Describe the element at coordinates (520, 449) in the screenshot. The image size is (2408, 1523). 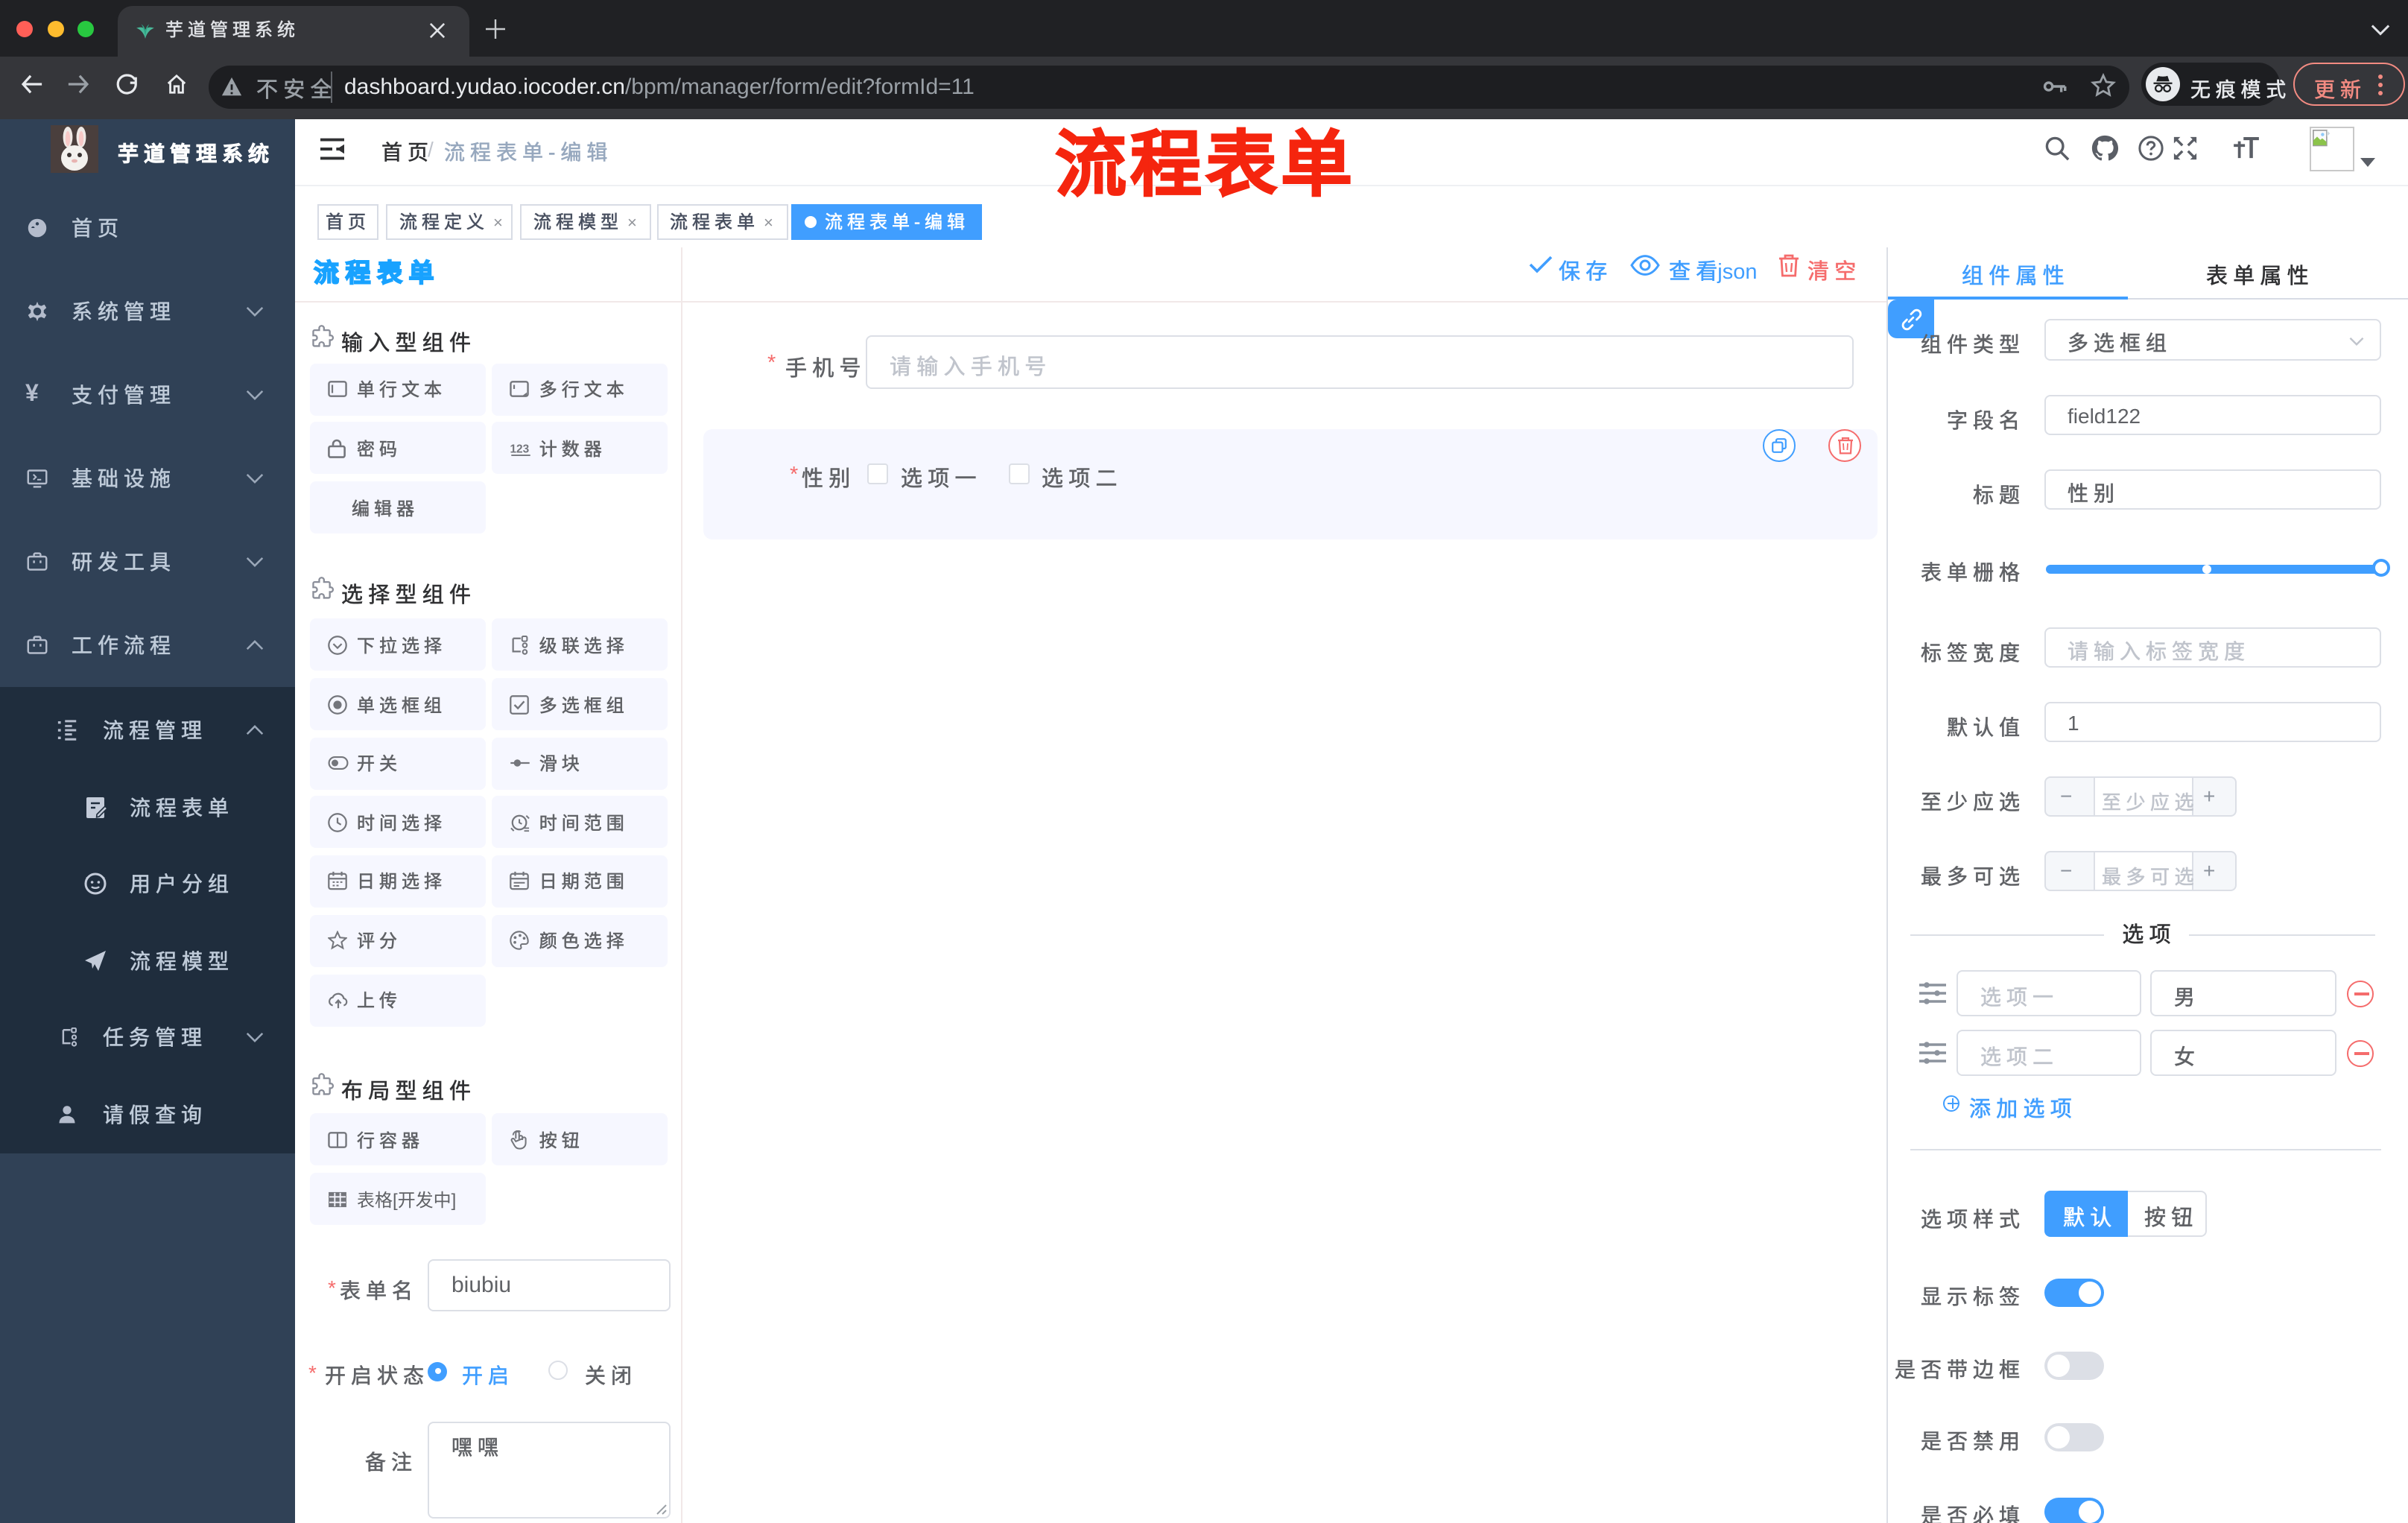
I see `svg-text: 123` at that location.